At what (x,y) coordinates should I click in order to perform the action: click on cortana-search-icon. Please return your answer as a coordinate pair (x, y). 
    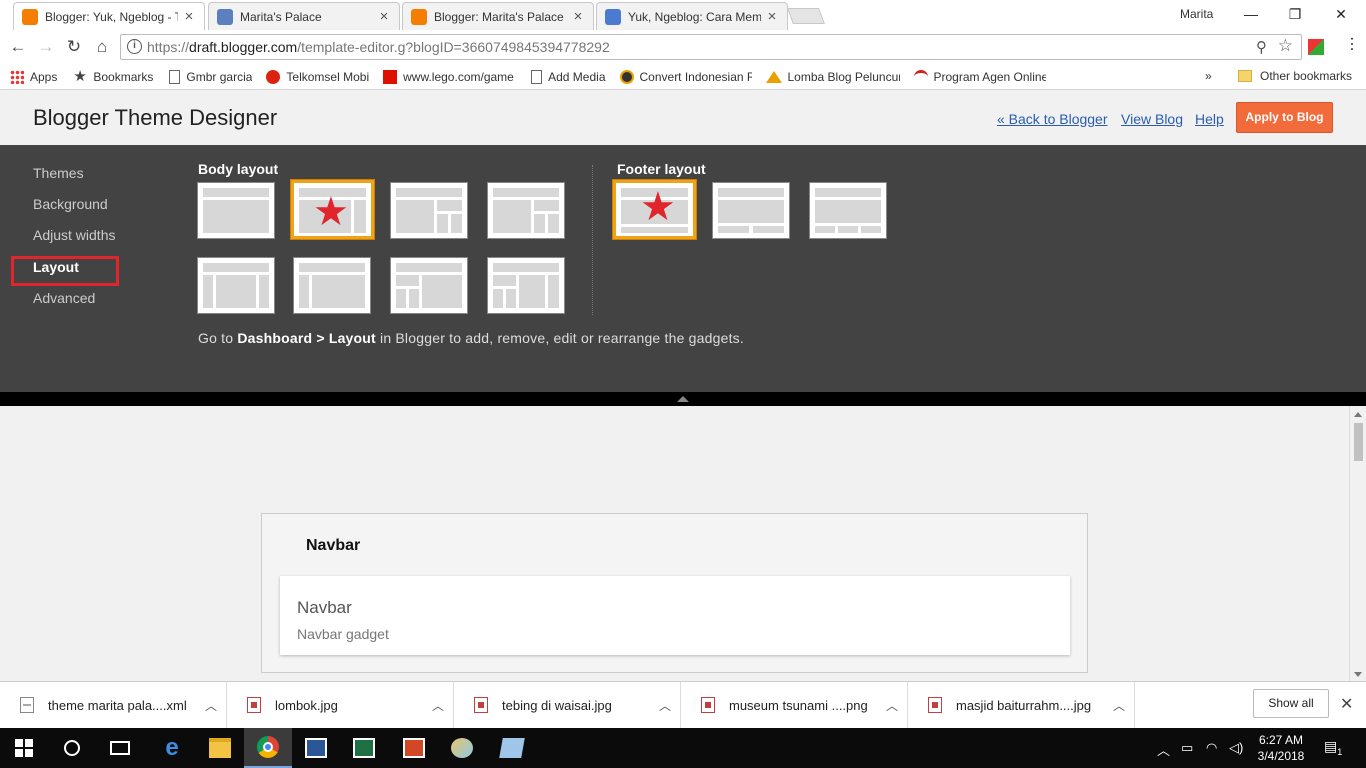
    Looking at the image, I should click on (72, 748).